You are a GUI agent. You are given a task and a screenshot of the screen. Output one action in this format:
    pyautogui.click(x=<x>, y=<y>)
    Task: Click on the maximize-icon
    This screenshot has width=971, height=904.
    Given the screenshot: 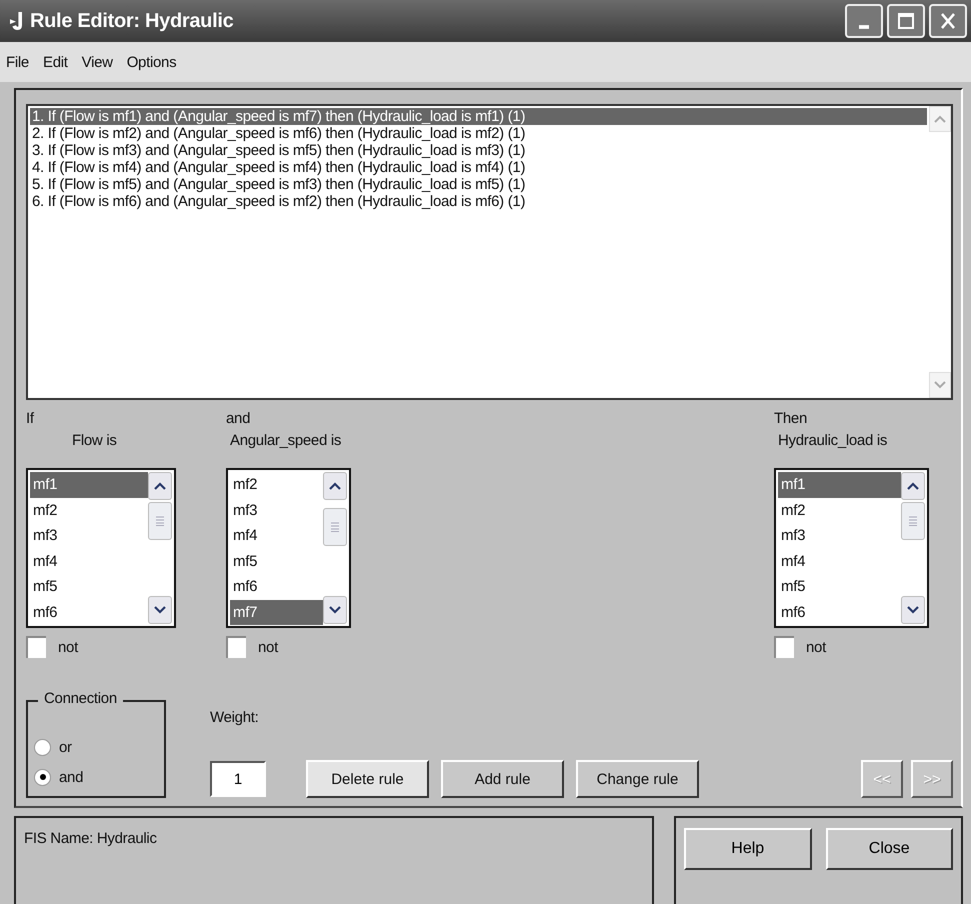 What is the action you would take?
    pyautogui.click(x=906, y=21)
    